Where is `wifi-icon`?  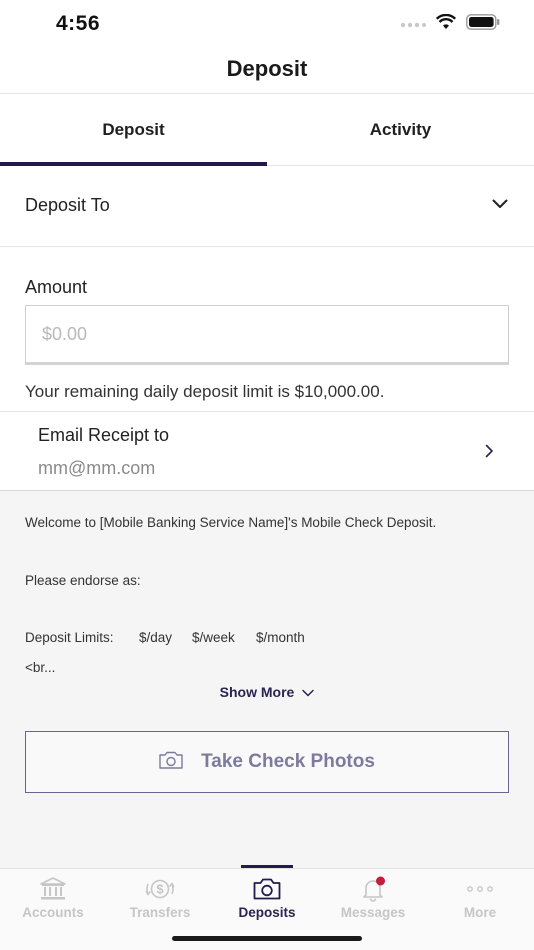
wifi-icon is located at coordinates (446, 24).